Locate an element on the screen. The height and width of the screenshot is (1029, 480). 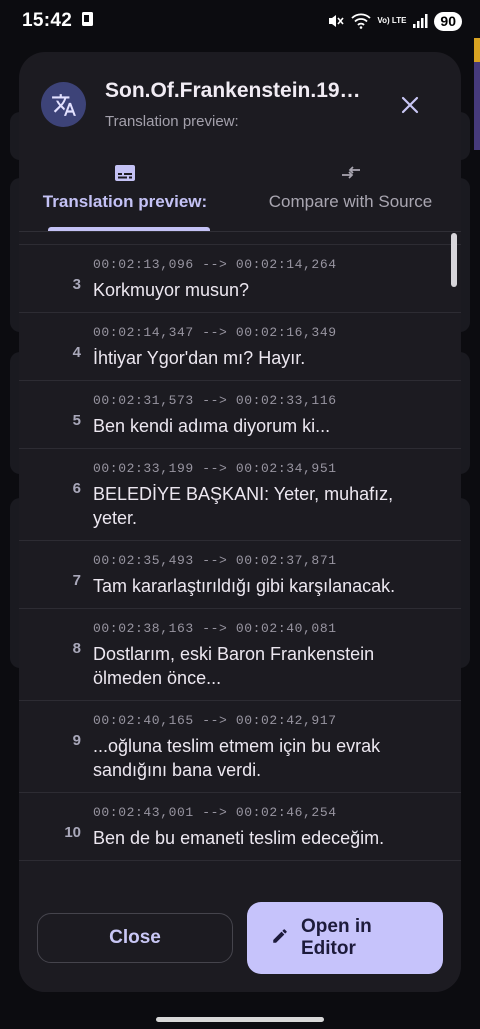
entry-number: 6 is located at coordinates (76, 488).